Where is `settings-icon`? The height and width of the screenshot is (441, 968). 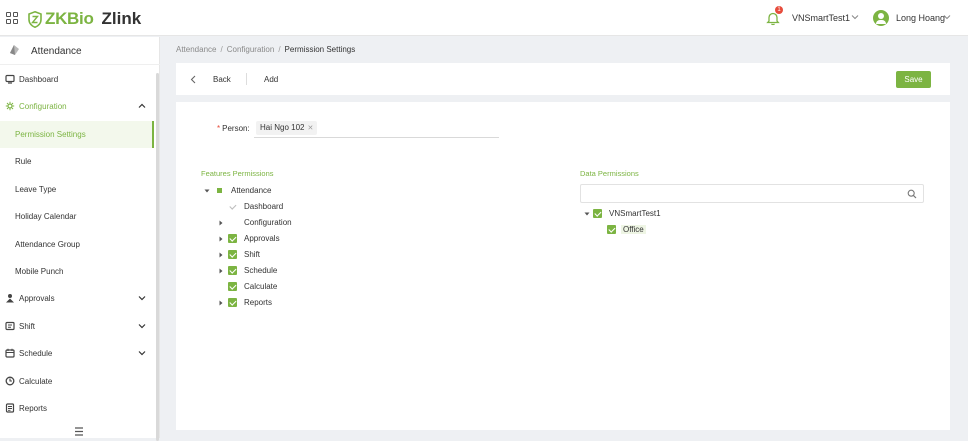
settings-icon is located at coordinates (10, 106).